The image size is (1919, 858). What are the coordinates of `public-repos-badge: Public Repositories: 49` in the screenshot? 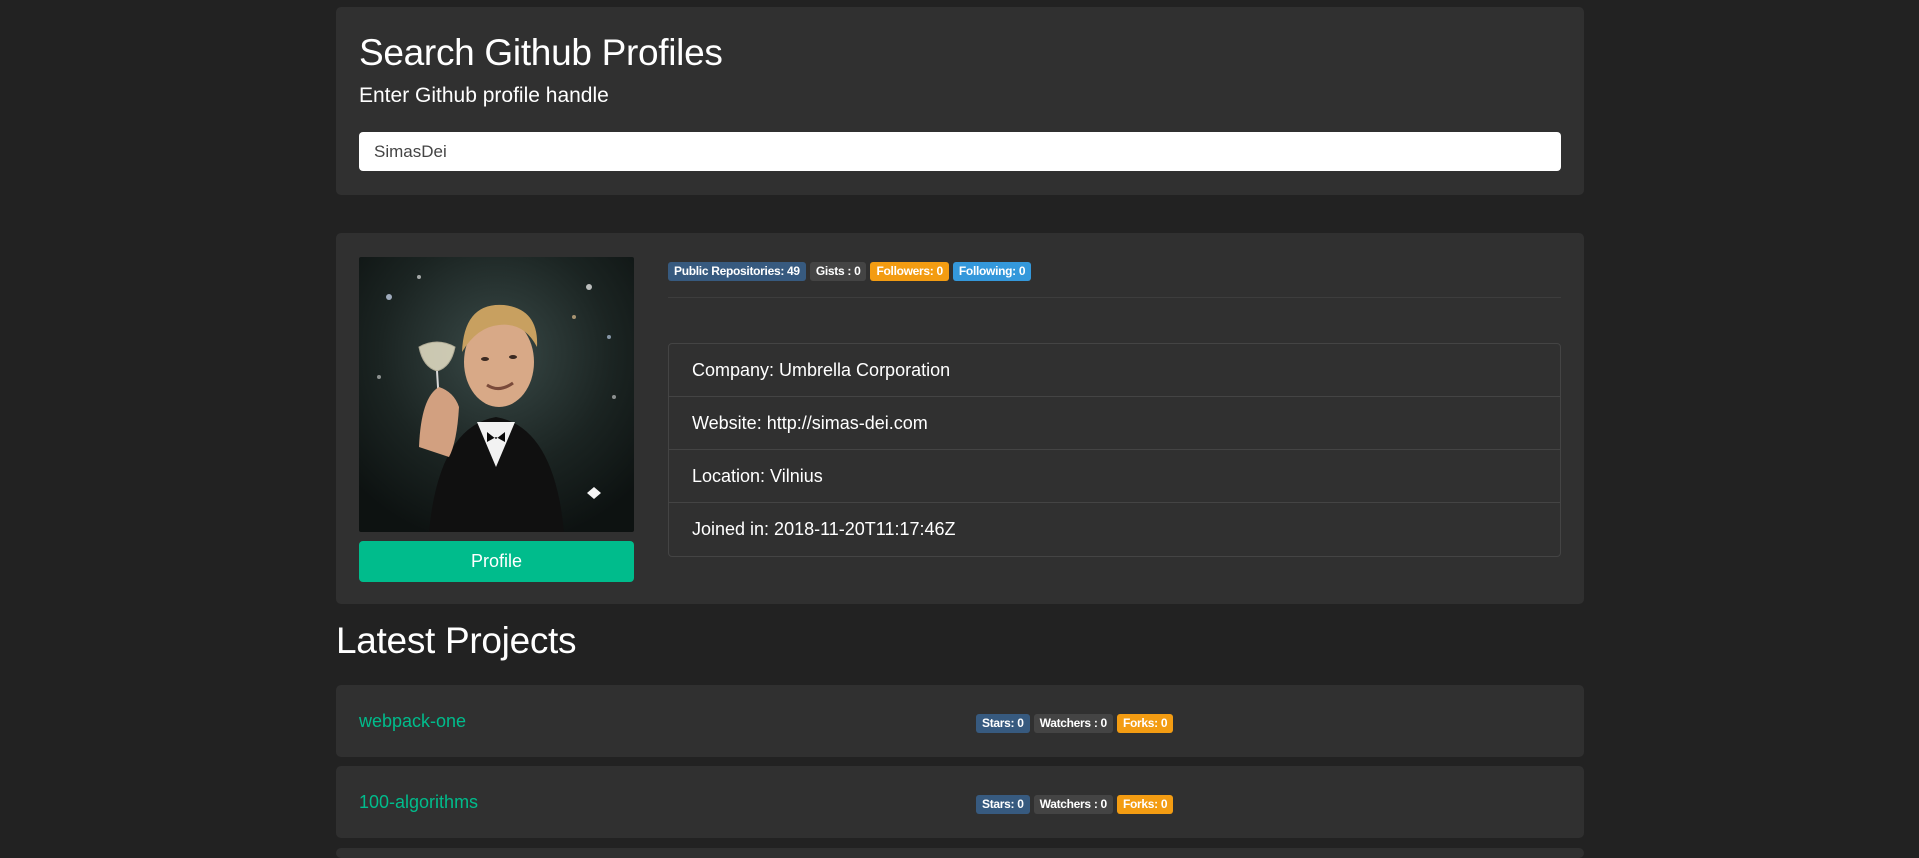 It's located at (737, 271).